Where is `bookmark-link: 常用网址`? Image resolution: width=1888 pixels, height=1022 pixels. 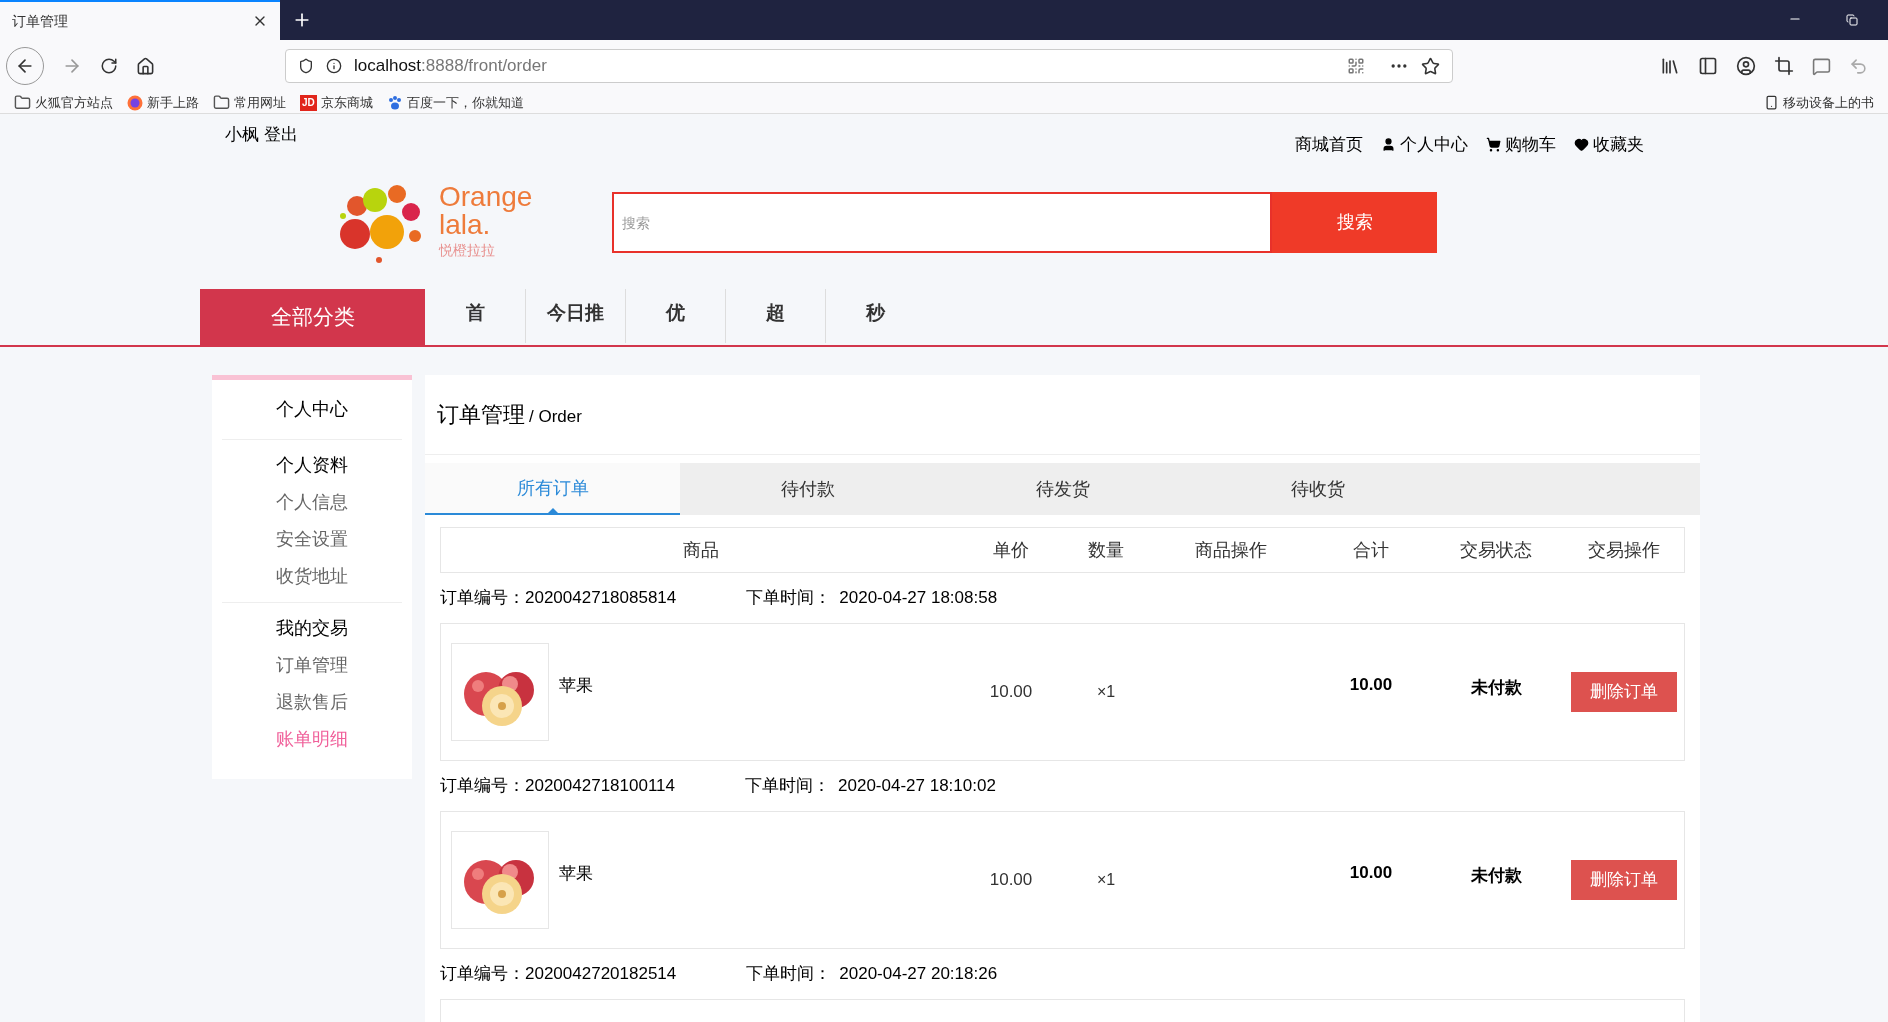 bookmark-link: 常用网址 is located at coordinates (260, 102).